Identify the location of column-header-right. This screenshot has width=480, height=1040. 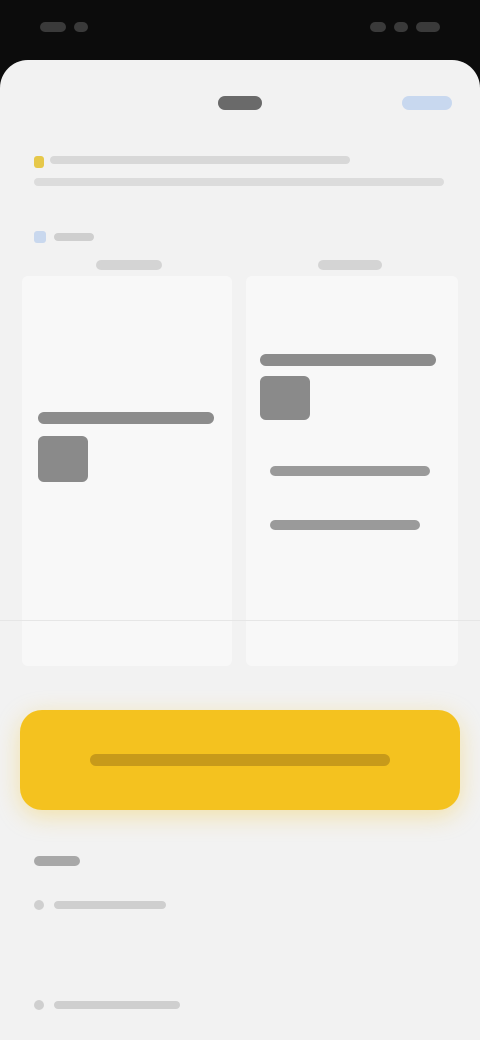
(350, 265).